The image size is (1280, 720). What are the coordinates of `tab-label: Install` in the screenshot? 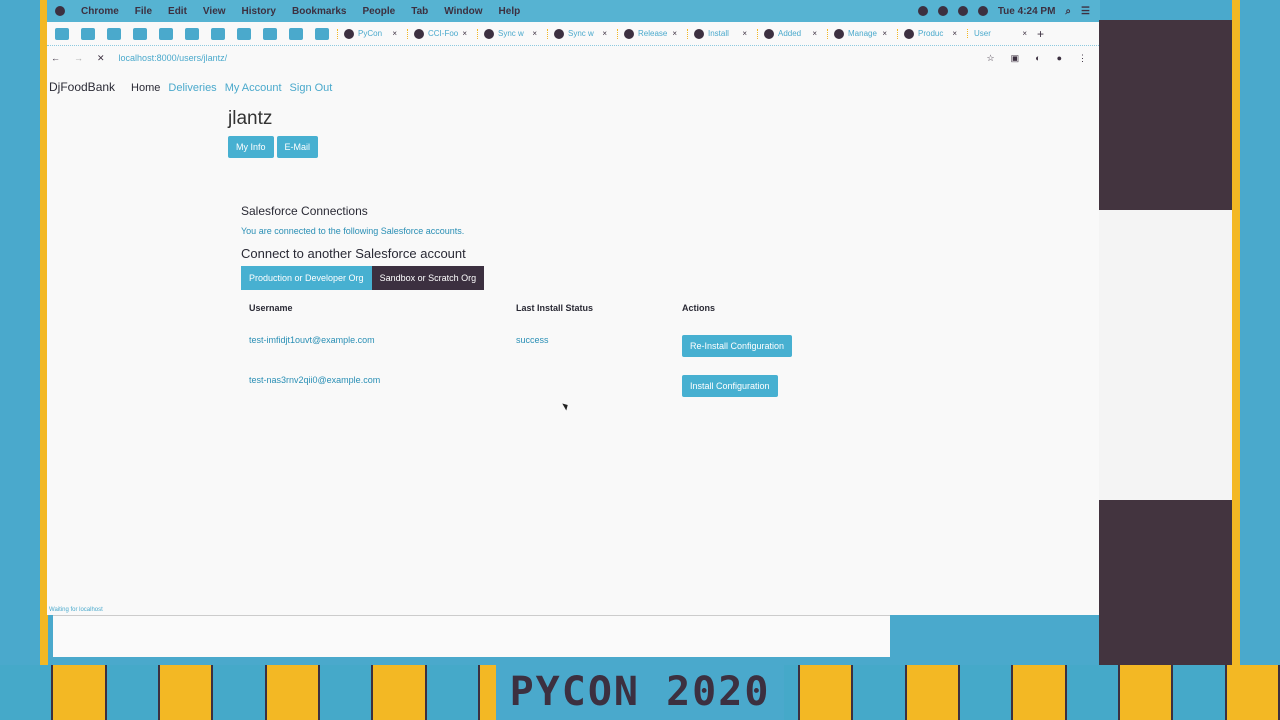 It's located at (718, 33).